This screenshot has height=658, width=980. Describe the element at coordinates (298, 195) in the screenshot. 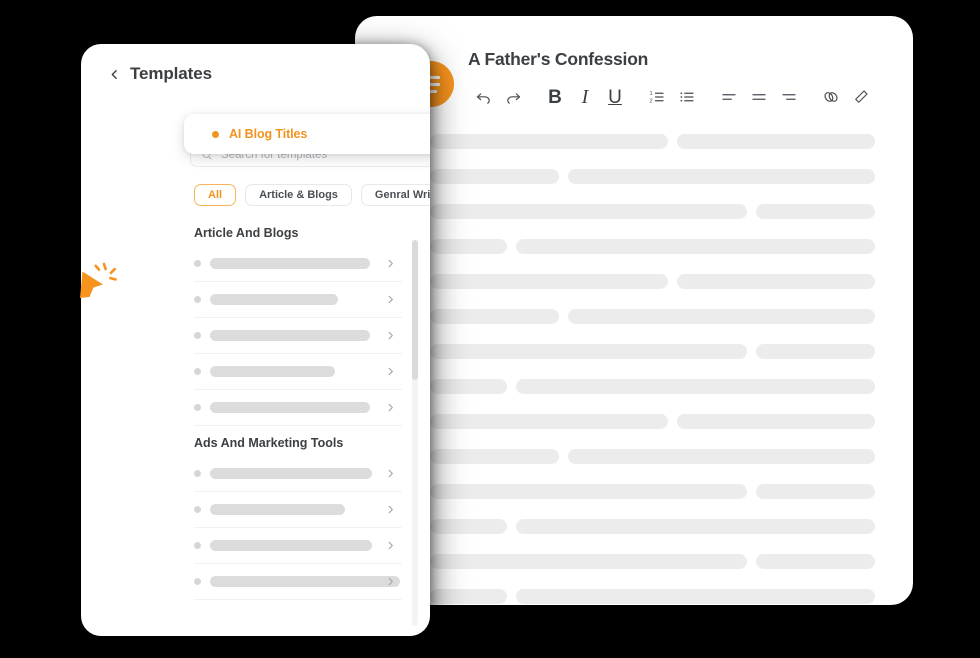

I see `filter-chip-article-blogs: Article & Blogs` at that location.